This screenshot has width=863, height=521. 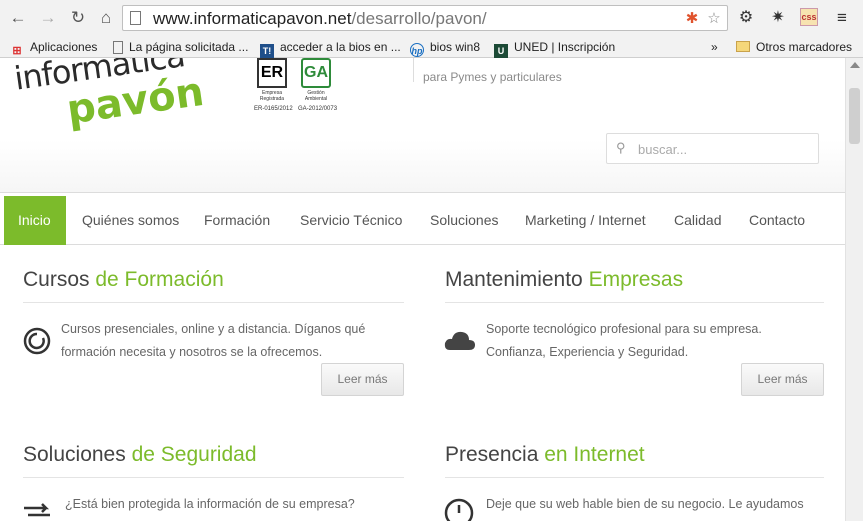 I want to click on leer-mas-mantenimiento-button: Leer más, so click(x=782, y=379).